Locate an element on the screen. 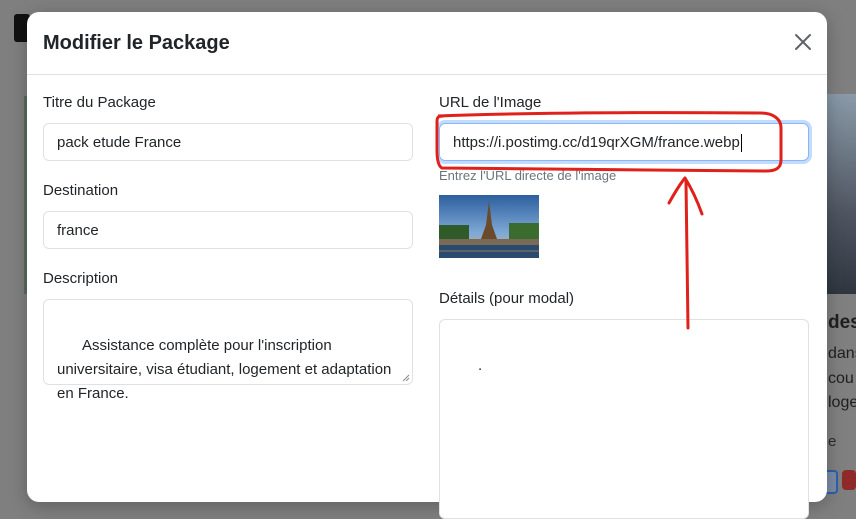 This screenshot has width=856, height=519. eiffel-tower-image is located at coordinates (489, 226).